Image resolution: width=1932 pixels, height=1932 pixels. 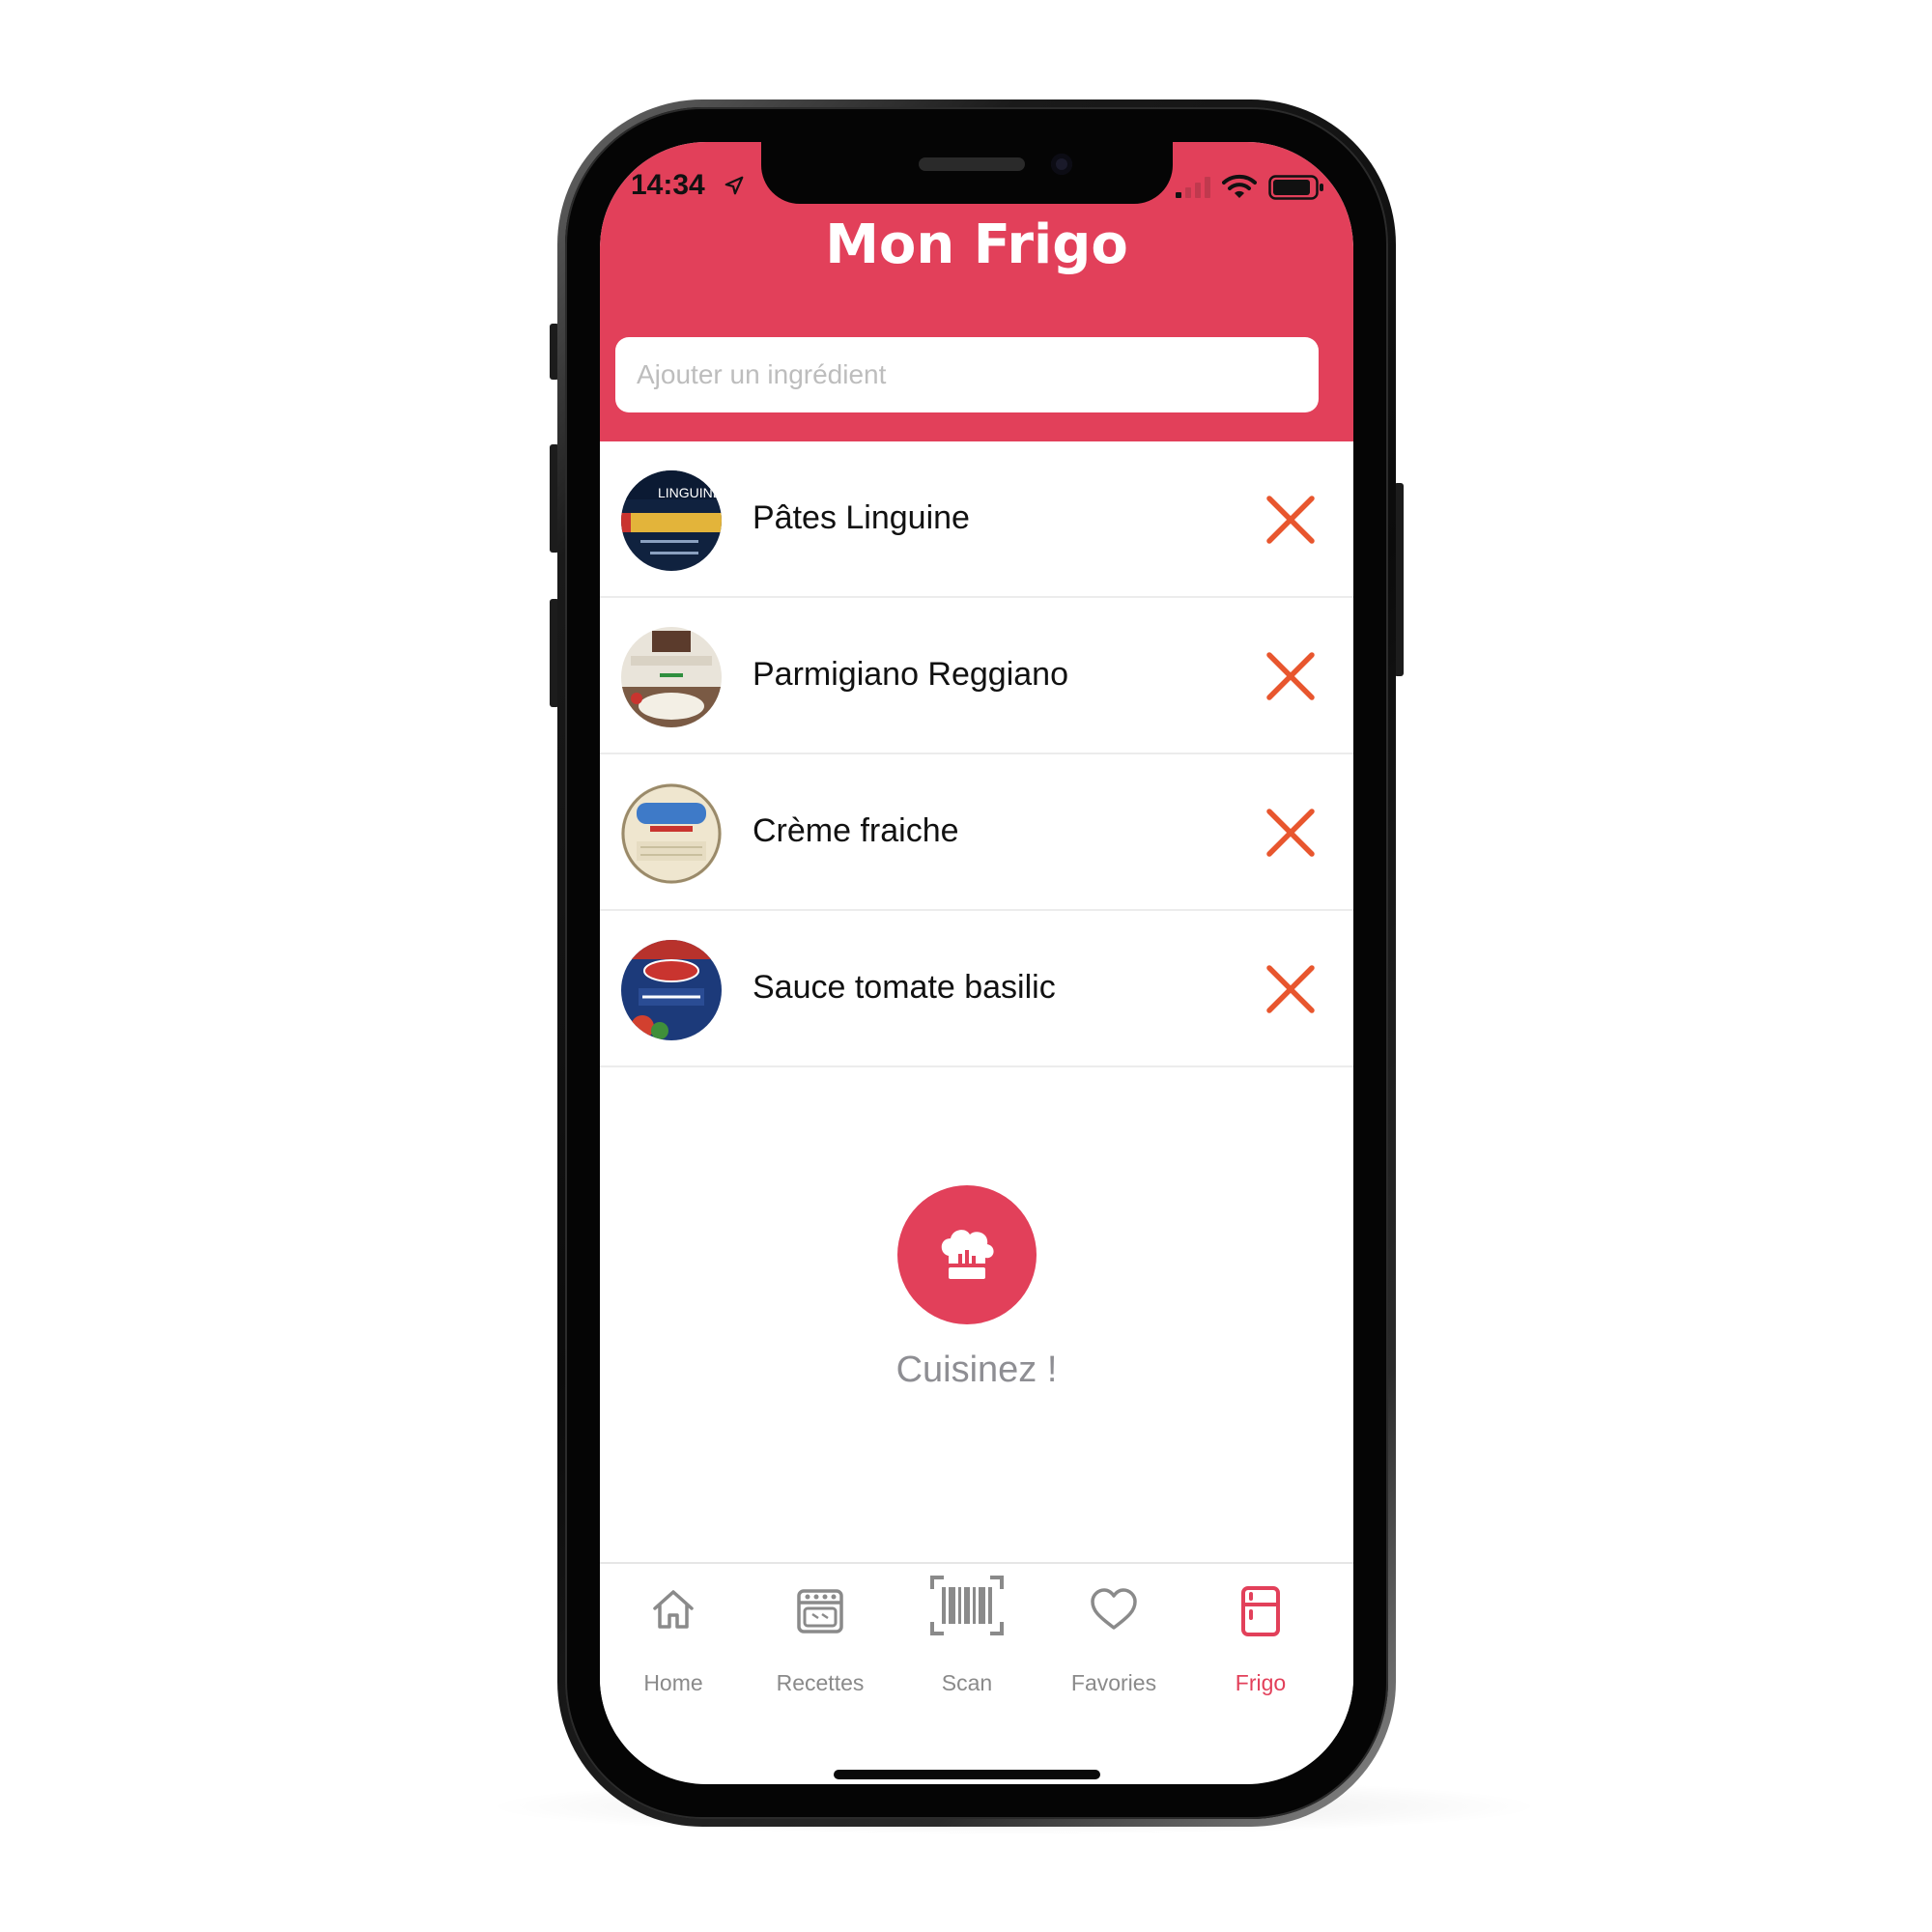 What do you see at coordinates (820, 1682) in the screenshot?
I see `tab-label: Recettes` at bounding box center [820, 1682].